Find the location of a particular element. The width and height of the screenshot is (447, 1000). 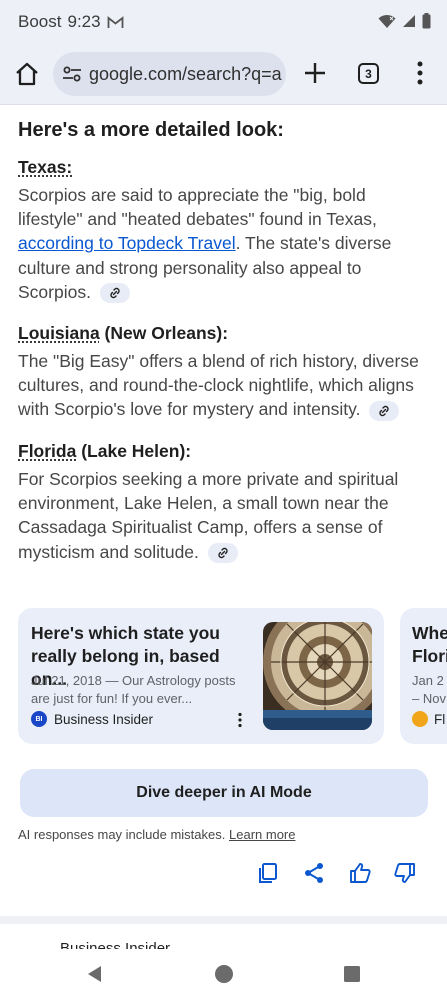

florida-link: Florida is located at coordinates (47, 451).